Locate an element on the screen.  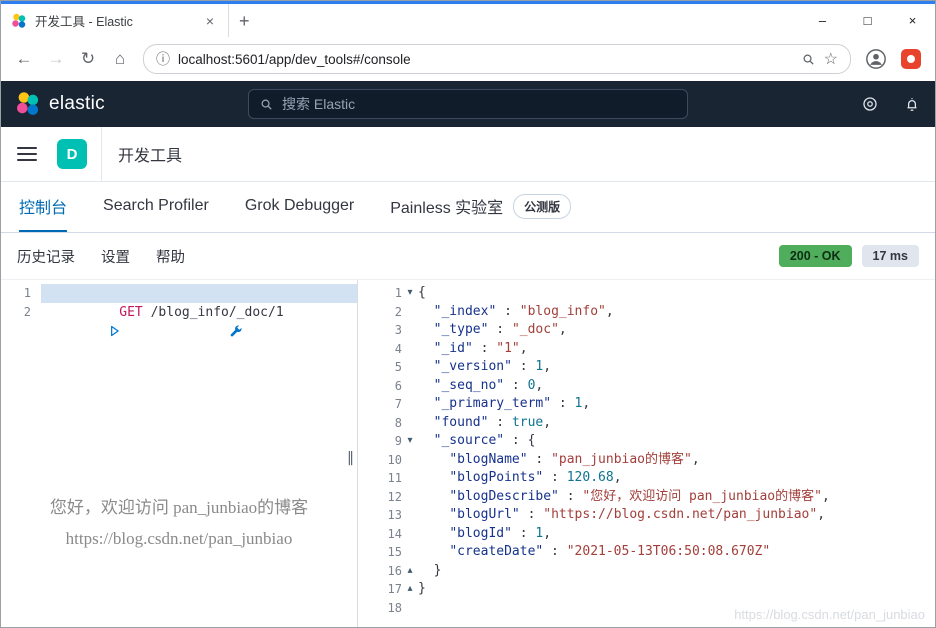
page-info-icon: ⓘ is located at coordinates (163, 59).